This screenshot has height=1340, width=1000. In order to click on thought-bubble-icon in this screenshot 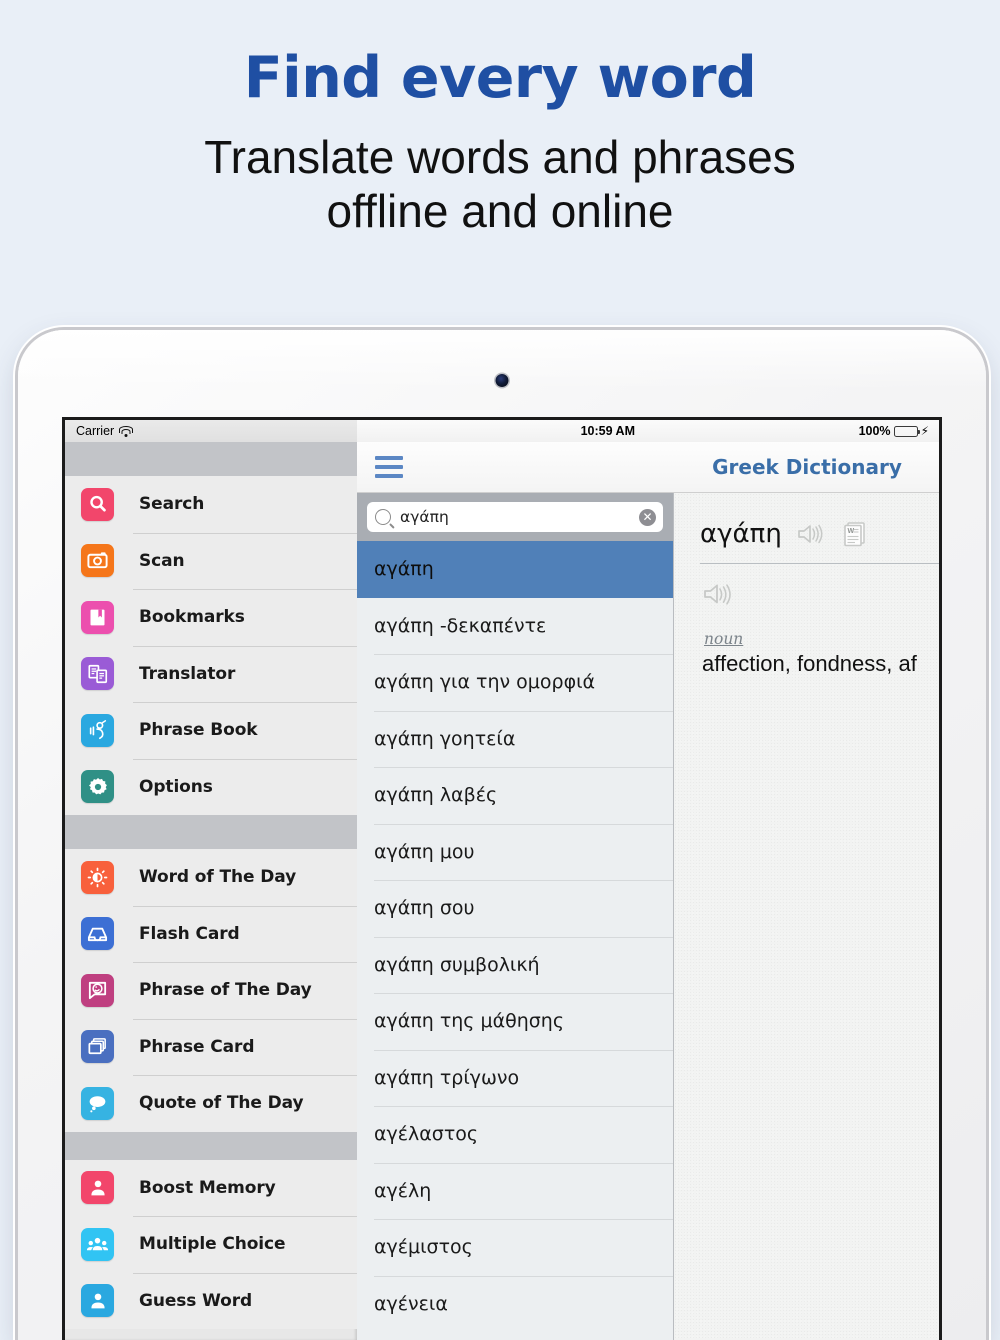, I will do `click(97, 1103)`.